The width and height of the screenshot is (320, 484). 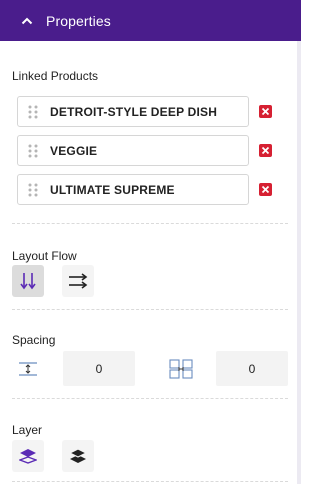 I want to click on linked-products-title: Linked Products, so click(x=55, y=76).